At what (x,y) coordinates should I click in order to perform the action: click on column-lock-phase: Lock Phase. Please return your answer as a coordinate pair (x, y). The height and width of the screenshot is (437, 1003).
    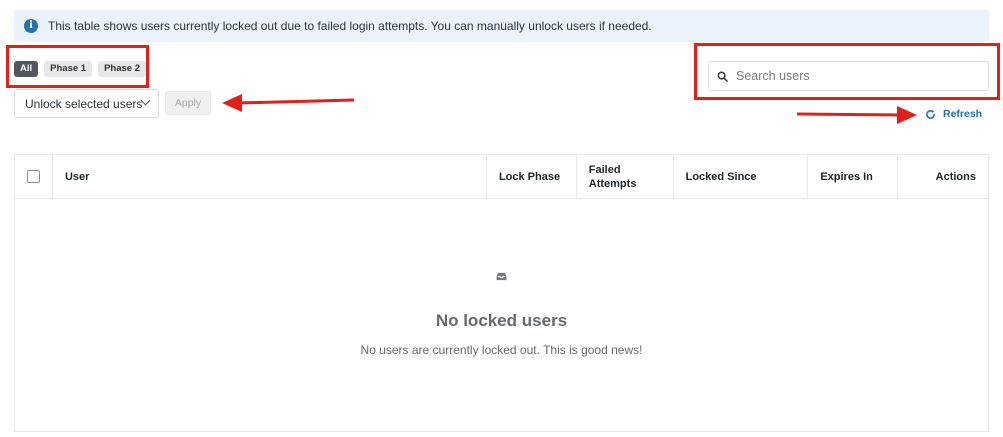
    Looking at the image, I should click on (530, 176).